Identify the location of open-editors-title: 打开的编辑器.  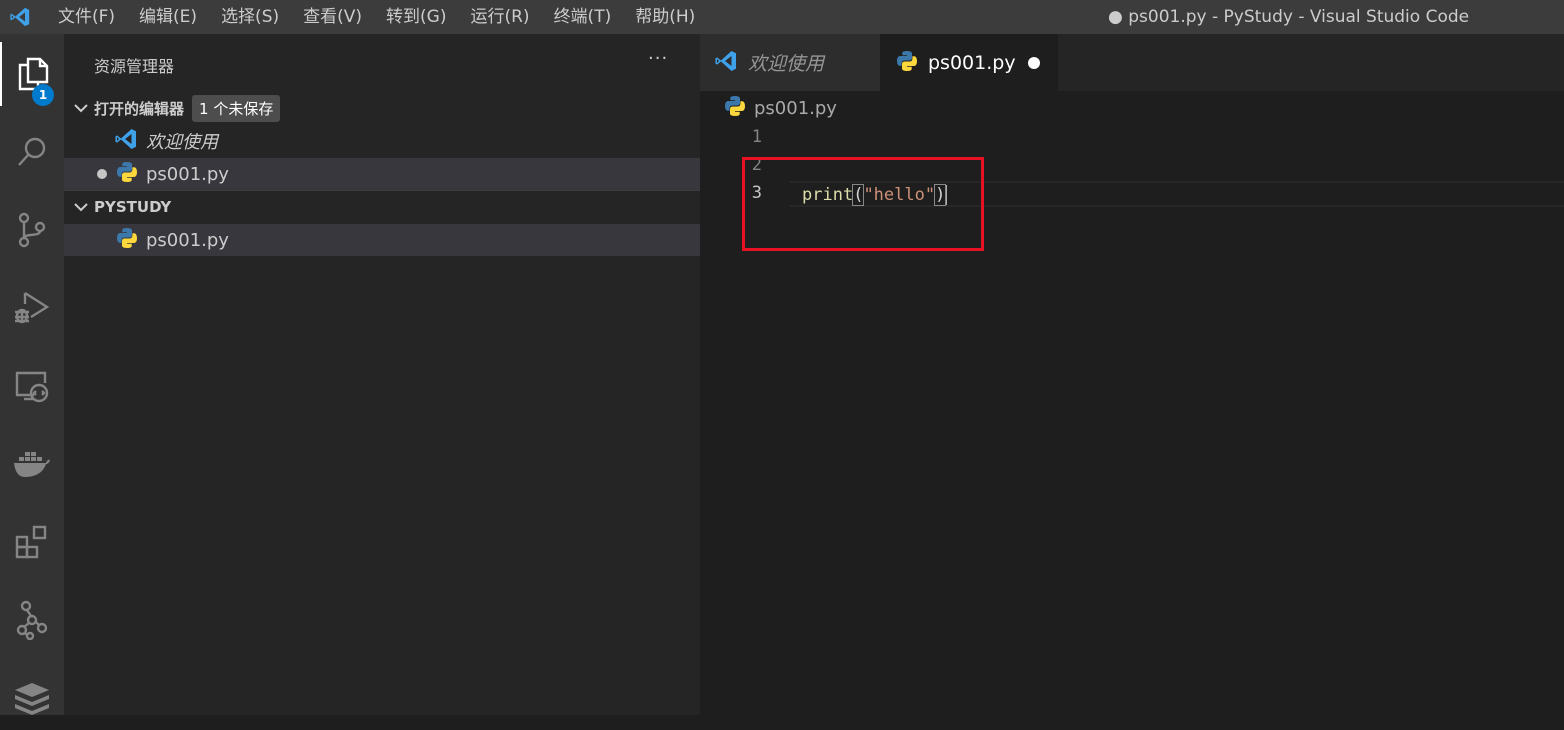
(139, 108).